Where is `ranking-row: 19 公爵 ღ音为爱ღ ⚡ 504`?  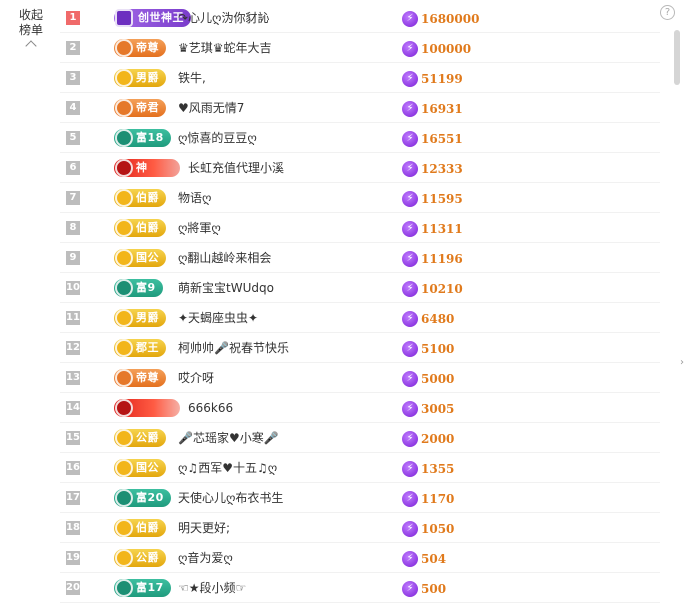
ranking-row: 19 公爵 ღ音为爱ღ ⚡ 504 is located at coordinates (360, 558).